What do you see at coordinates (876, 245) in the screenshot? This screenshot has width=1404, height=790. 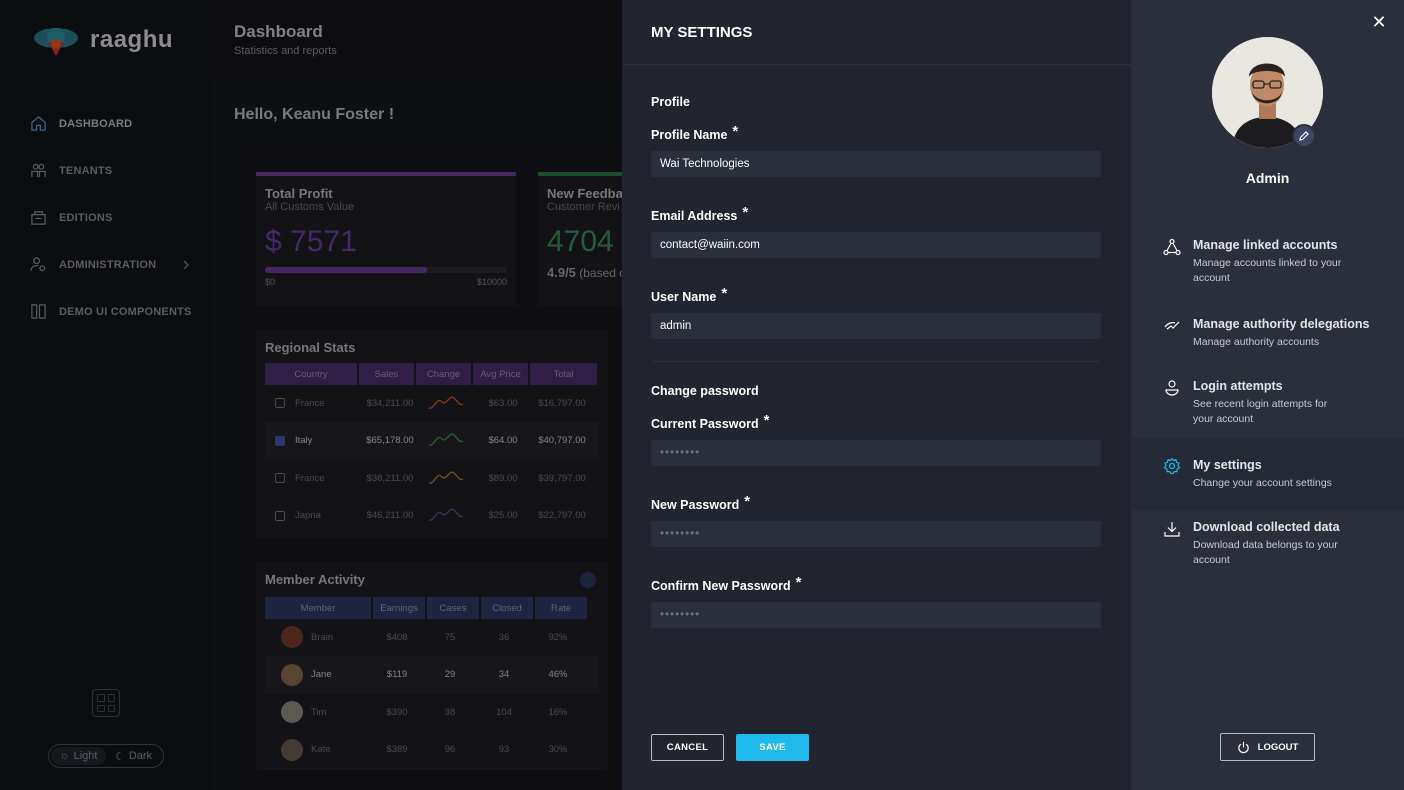 I see `email-field` at bounding box center [876, 245].